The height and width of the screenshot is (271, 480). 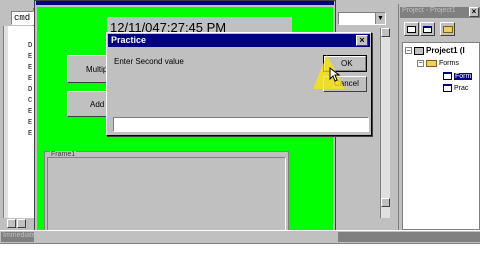 What do you see at coordinates (431, 63) in the screenshot?
I see `folder-icon` at bounding box center [431, 63].